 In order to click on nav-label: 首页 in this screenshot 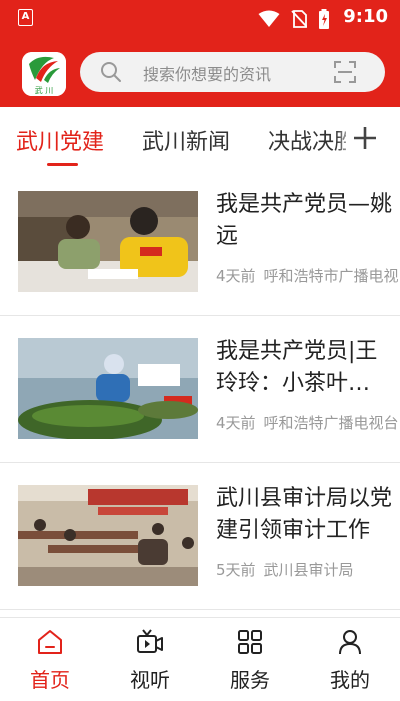, I will do `click(50, 680)`.